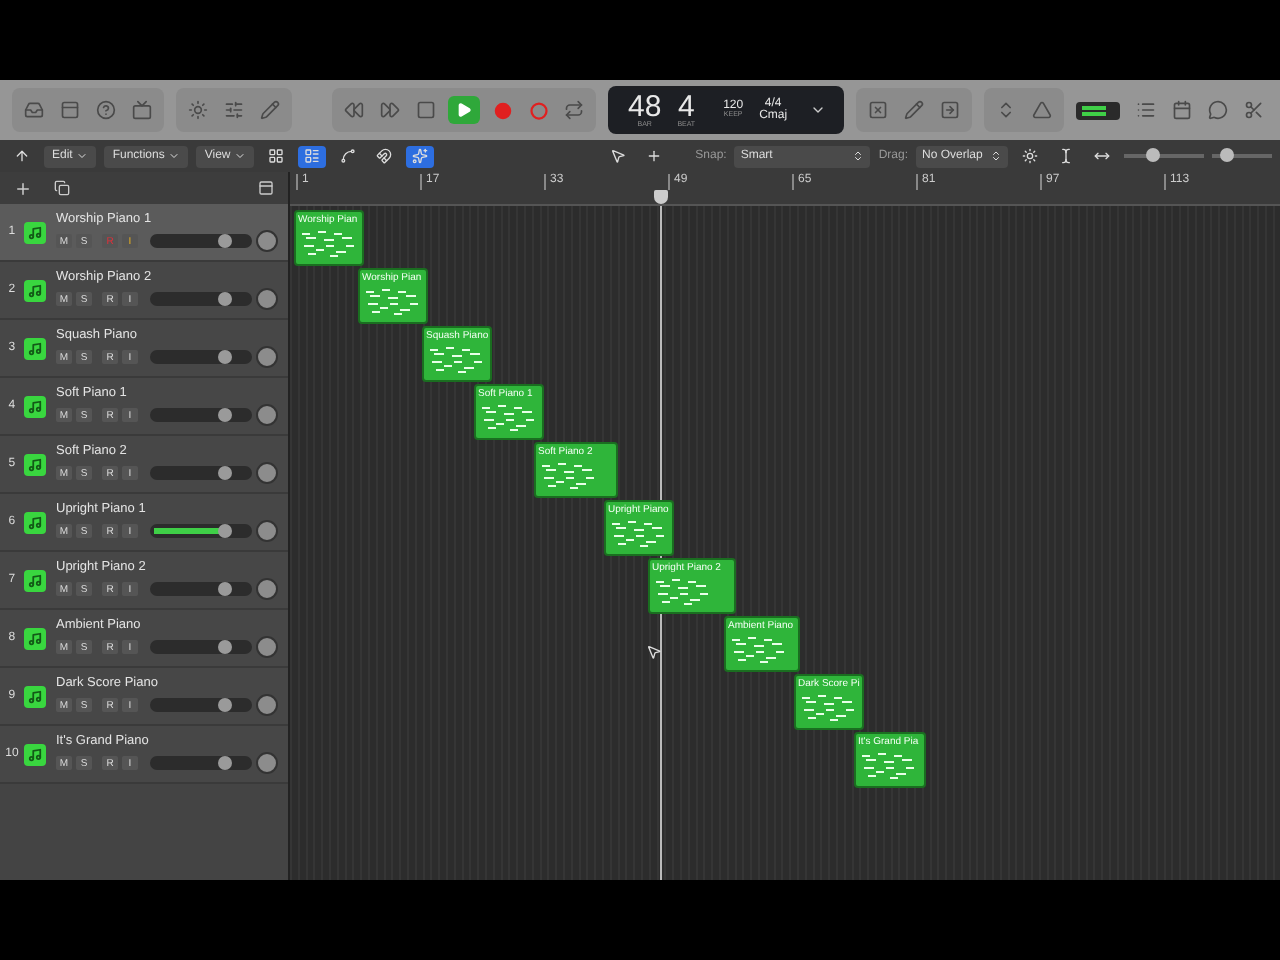  Describe the element at coordinates (1041, 110) in the screenshot. I see `metronome-icon` at that location.